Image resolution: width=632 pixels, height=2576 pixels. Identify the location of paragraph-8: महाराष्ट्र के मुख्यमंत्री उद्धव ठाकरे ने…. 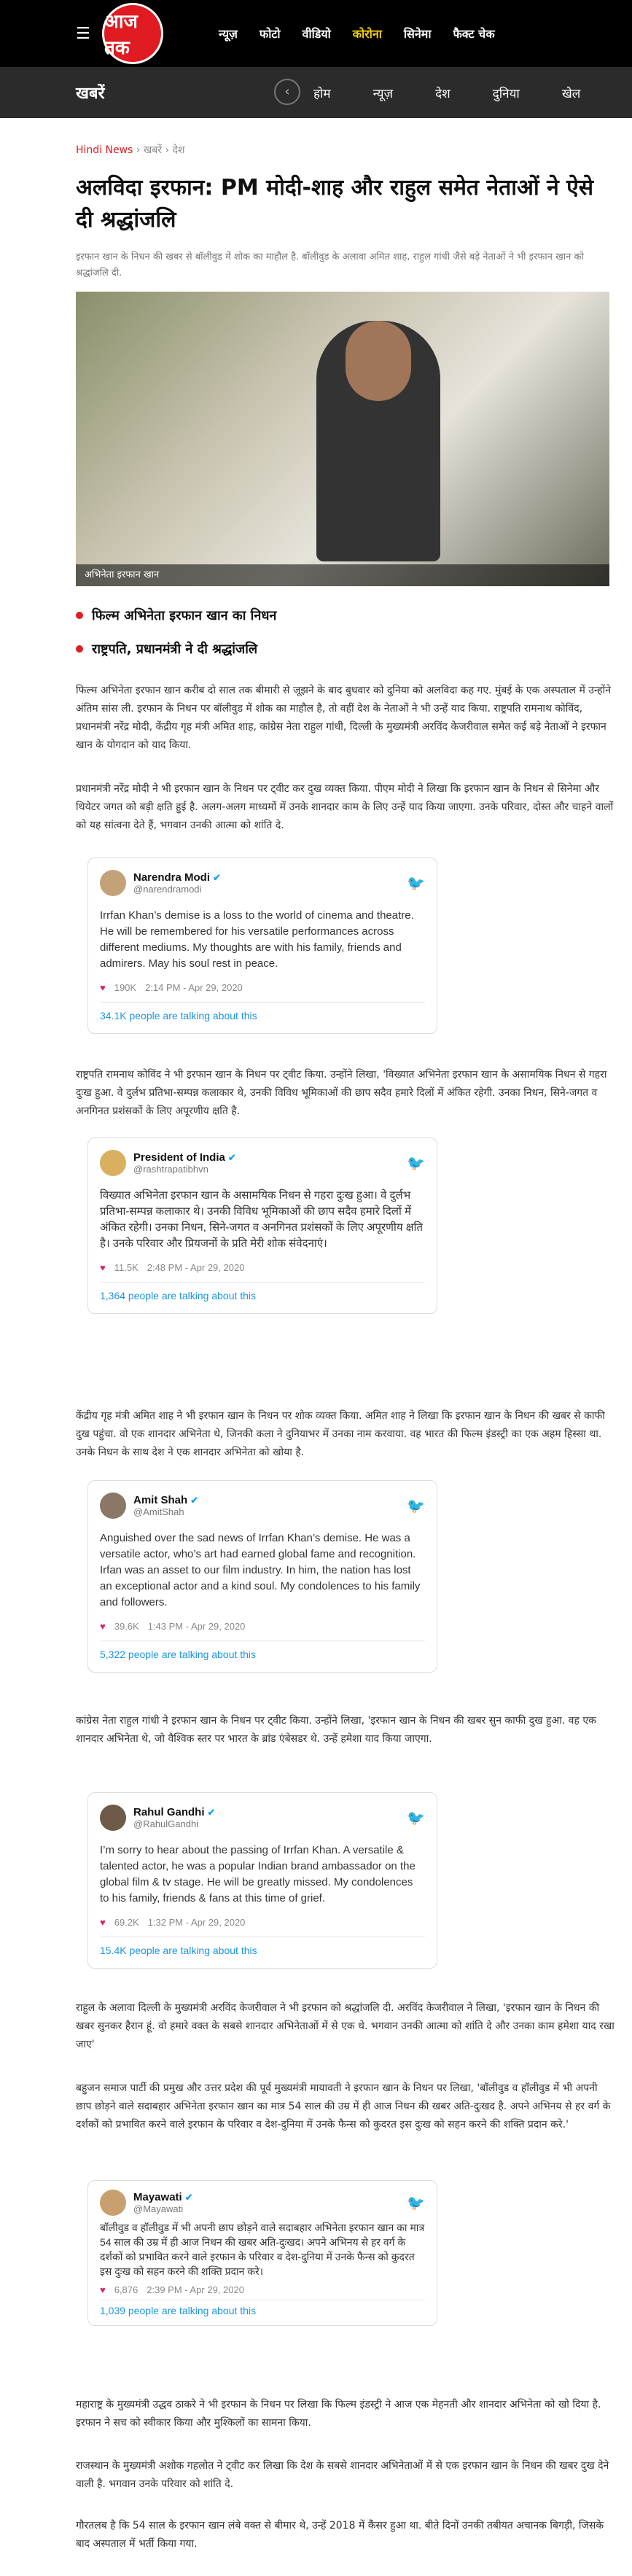
(338, 2414).